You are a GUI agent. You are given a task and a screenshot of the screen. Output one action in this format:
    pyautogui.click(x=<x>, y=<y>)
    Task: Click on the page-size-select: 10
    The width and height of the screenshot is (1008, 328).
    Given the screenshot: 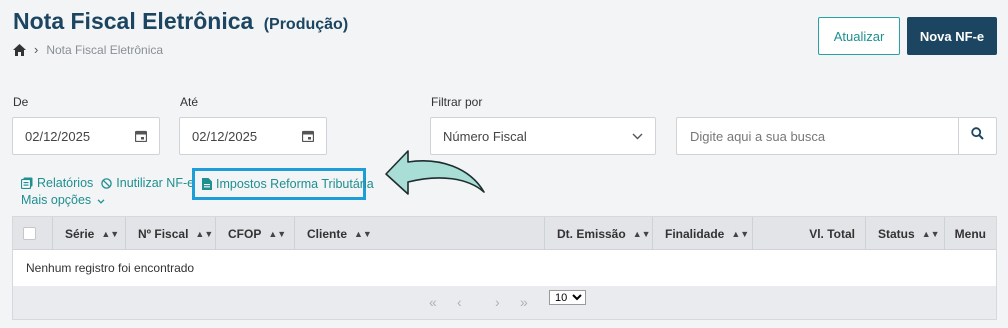 What is the action you would take?
    pyautogui.click(x=567, y=297)
    